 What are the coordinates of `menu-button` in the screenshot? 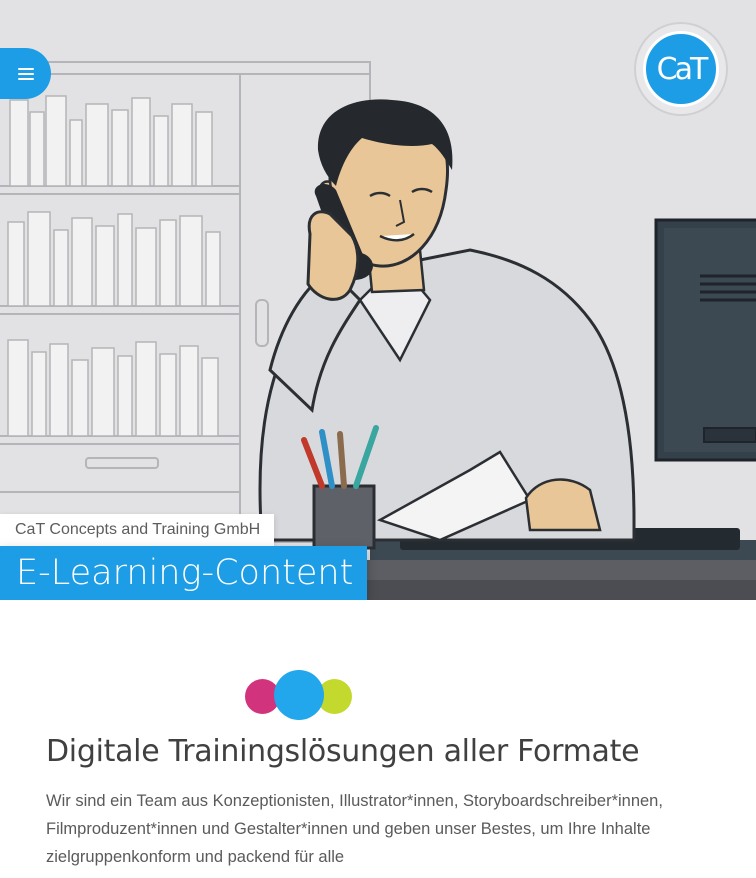 It's located at (25, 73).